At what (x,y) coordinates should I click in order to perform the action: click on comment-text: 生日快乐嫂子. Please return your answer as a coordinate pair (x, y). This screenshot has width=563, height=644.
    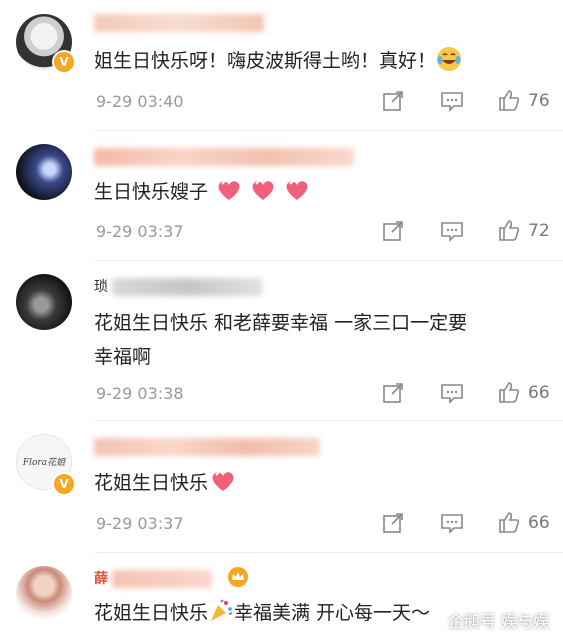
    Looking at the image, I should click on (316, 192).